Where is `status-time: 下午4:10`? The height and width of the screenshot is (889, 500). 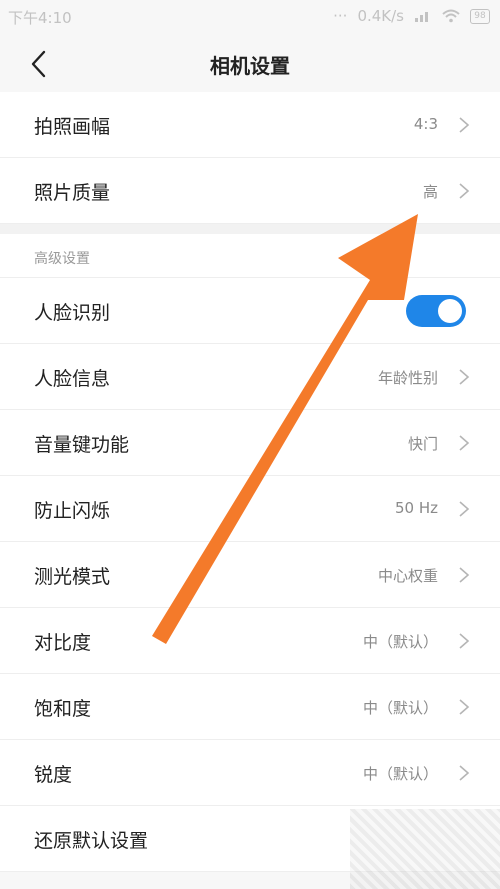 status-time: 下午4:10 is located at coordinates (40, 18).